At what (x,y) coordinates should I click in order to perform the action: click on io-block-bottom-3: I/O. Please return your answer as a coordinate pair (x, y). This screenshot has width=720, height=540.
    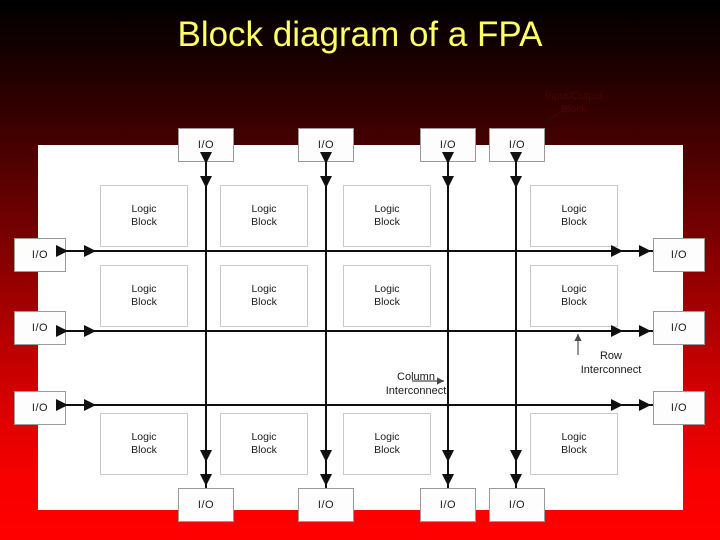
    Looking at the image, I should click on (448, 505).